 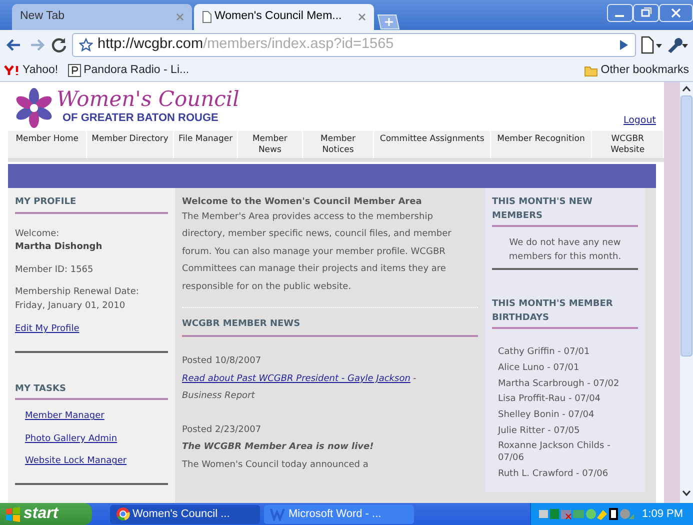 I want to click on birthday-entry: Roxanne Jackson Childs - 07/06, so click(x=555, y=453).